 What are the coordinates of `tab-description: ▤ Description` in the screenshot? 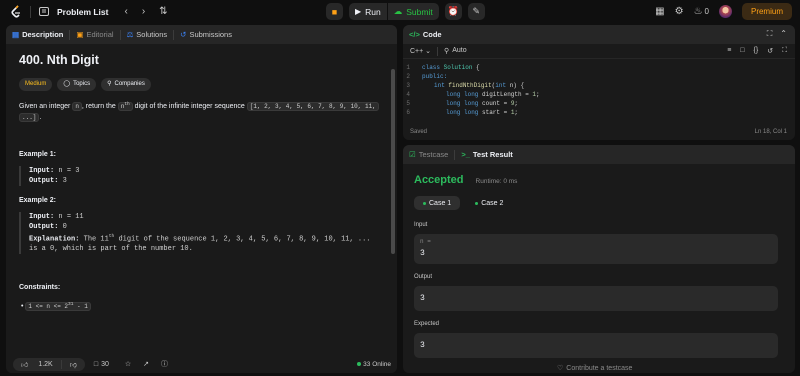 It's located at (37, 34).